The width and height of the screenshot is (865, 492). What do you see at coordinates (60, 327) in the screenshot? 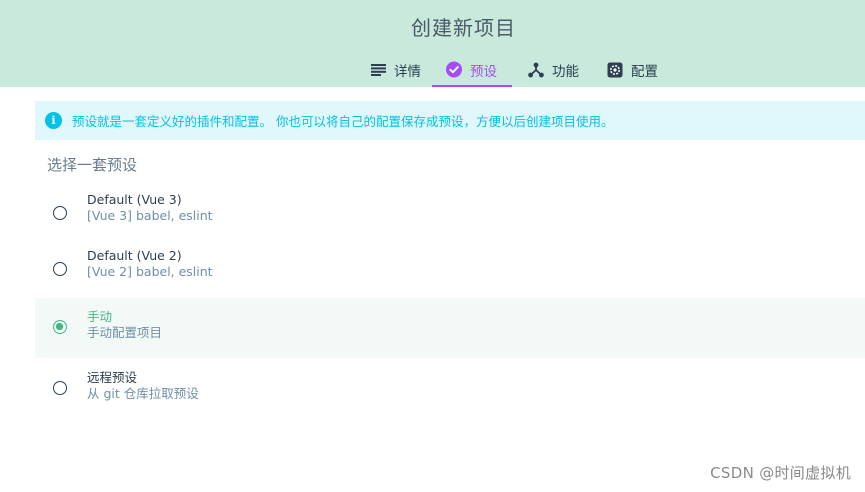
I see `radio-button-checked` at bounding box center [60, 327].